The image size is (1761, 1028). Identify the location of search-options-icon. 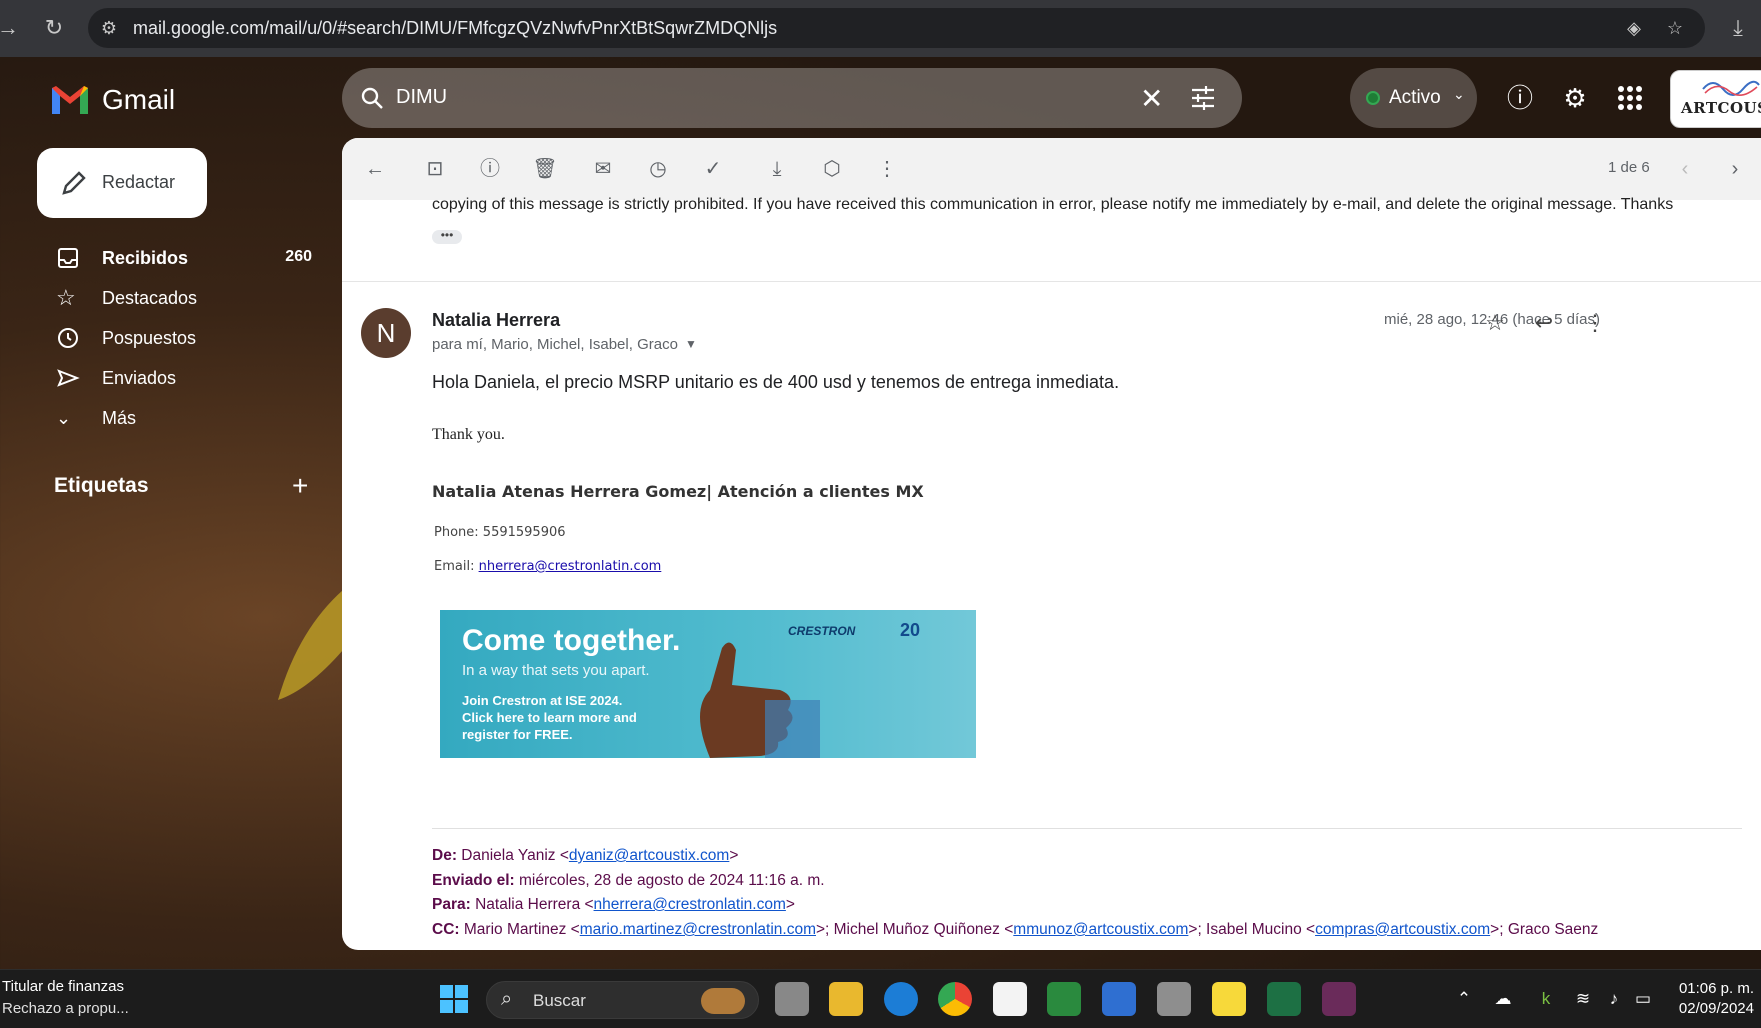
(1203, 98).